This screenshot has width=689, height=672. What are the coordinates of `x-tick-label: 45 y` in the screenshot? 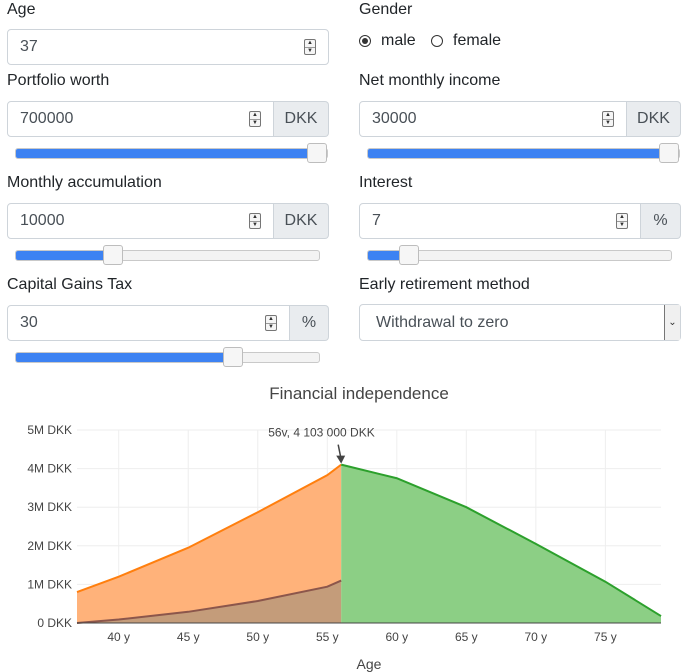 It's located at (188, 637).